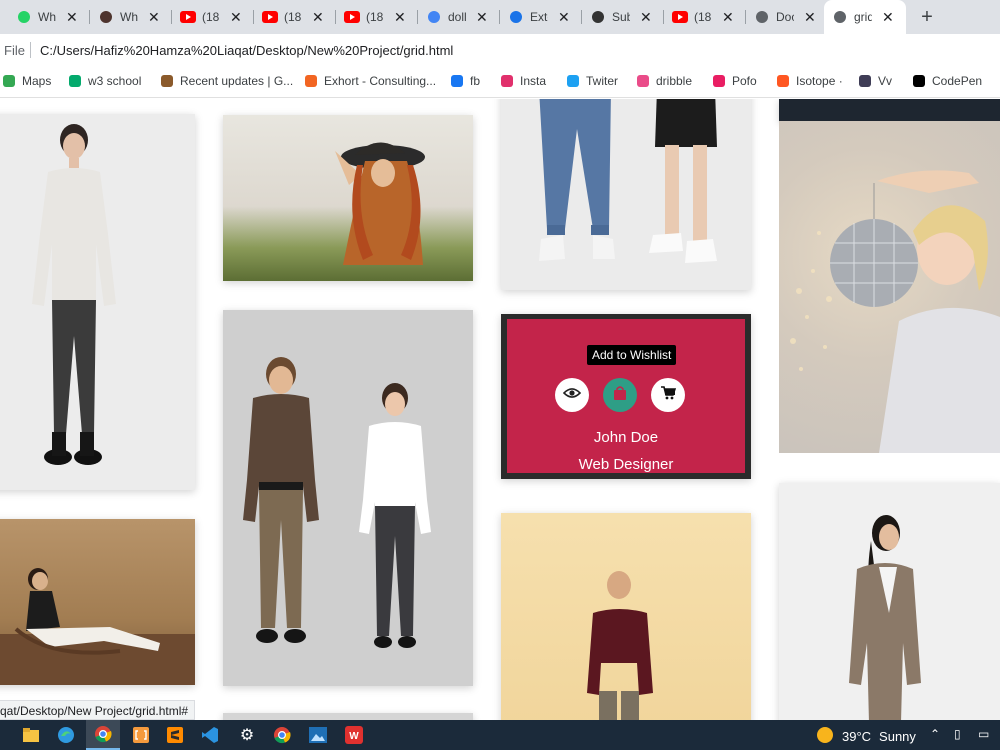  I want to click on bookmark-label: Maps, so click(37, 81).